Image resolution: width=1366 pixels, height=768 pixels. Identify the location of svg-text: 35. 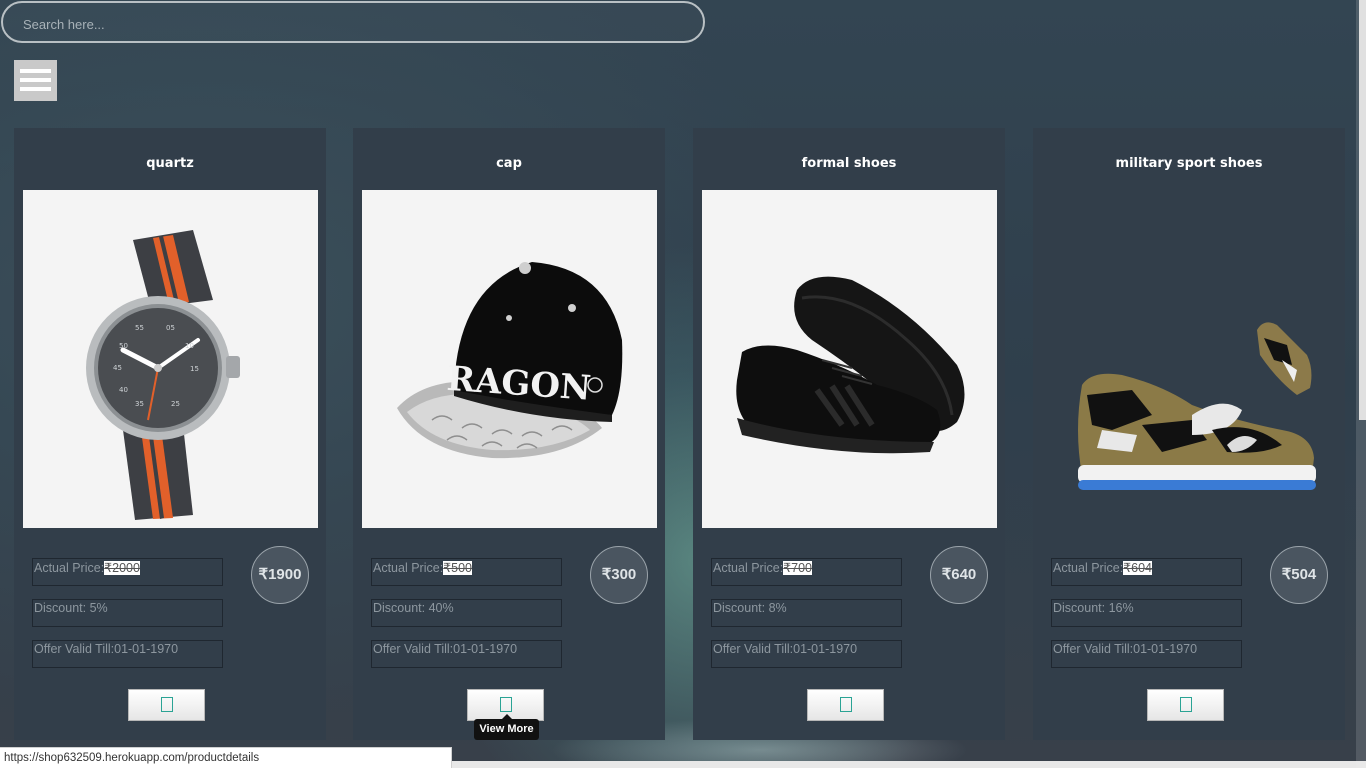
(139, 404).